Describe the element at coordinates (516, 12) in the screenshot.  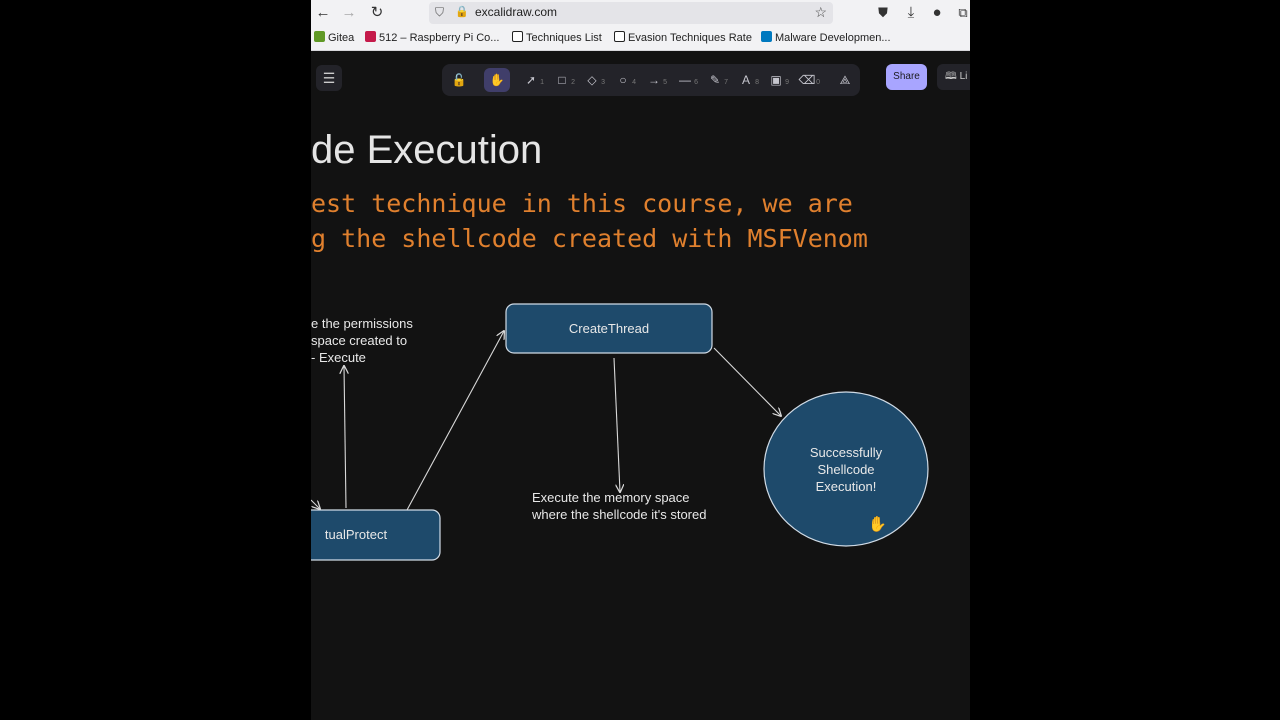
I see `url-text: excalidraw.com` at that location.